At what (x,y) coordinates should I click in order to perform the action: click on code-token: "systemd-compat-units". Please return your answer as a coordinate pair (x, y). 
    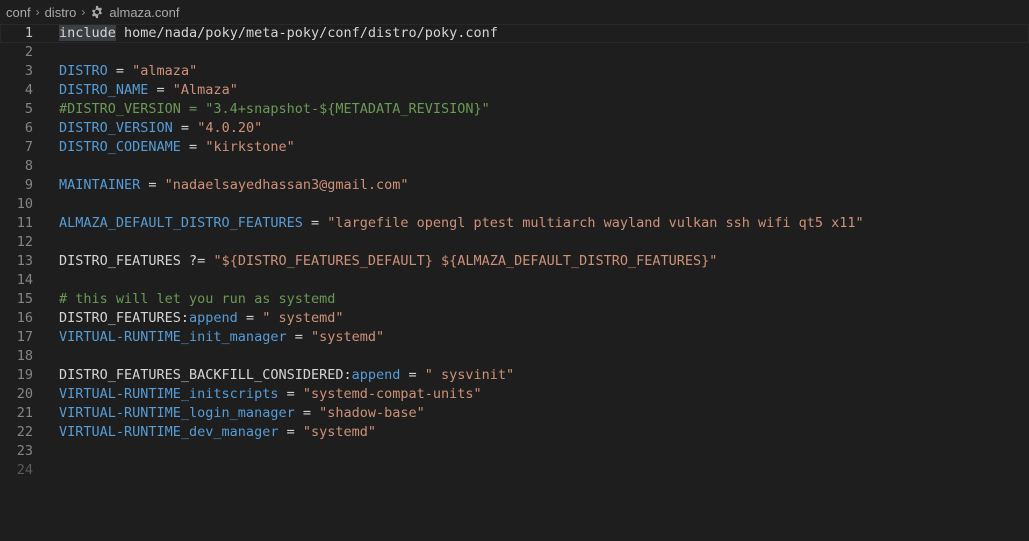
    Looking at the image, I should click on (392, 394).